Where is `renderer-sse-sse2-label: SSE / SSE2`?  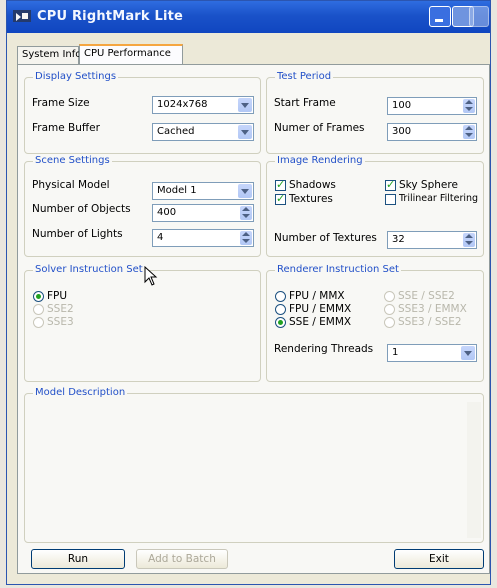
renderer-sse-sse2-label: SSE / SSE2 is located at coordinates (426, 296).